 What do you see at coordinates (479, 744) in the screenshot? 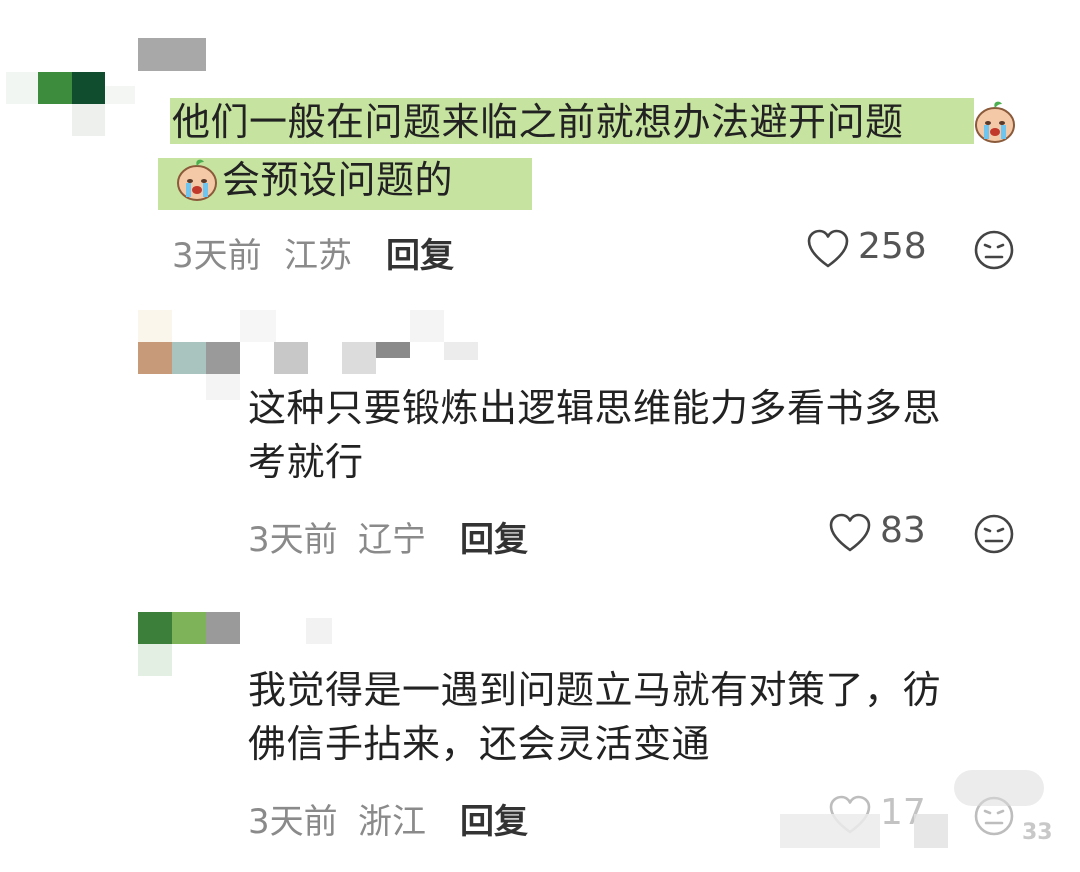
I see `comment-text-line: 佛信手拈来，还会灵活变通` at bounding box center [479, 744].